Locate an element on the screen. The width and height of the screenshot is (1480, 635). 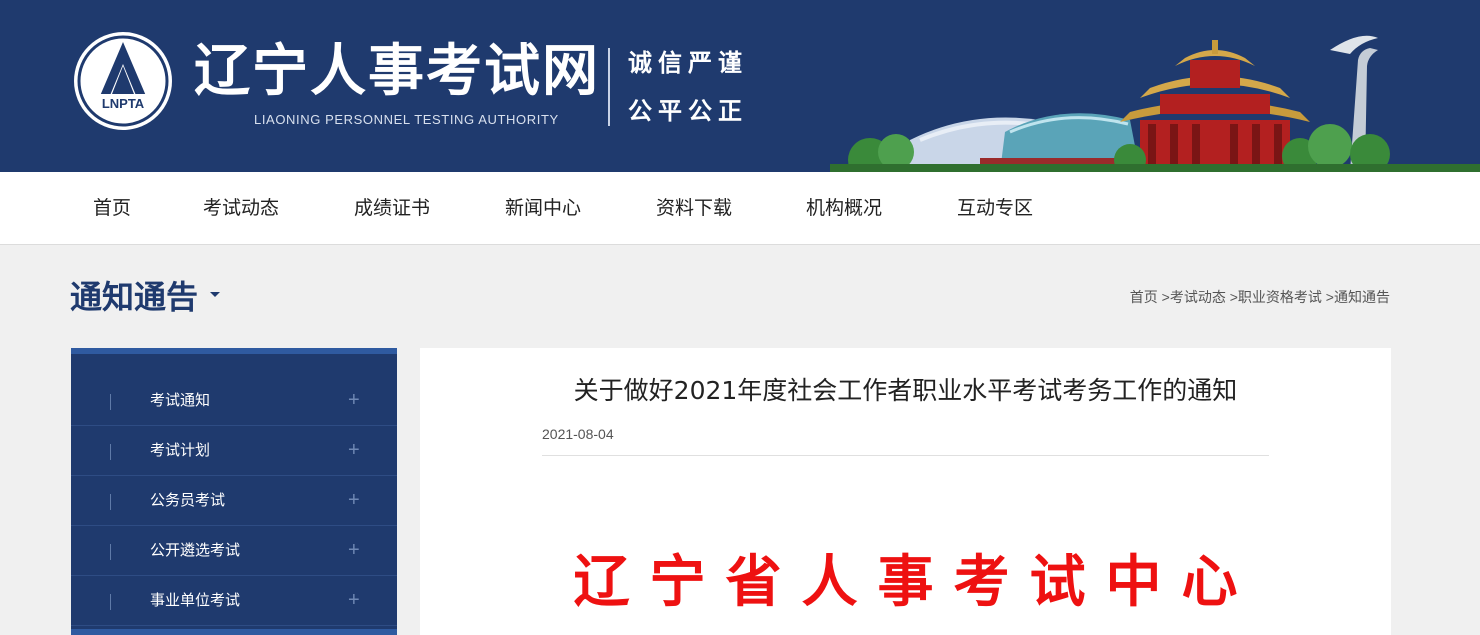
sidebar-item-label: 公开遴选考试 is located at coordinates (195, 550).